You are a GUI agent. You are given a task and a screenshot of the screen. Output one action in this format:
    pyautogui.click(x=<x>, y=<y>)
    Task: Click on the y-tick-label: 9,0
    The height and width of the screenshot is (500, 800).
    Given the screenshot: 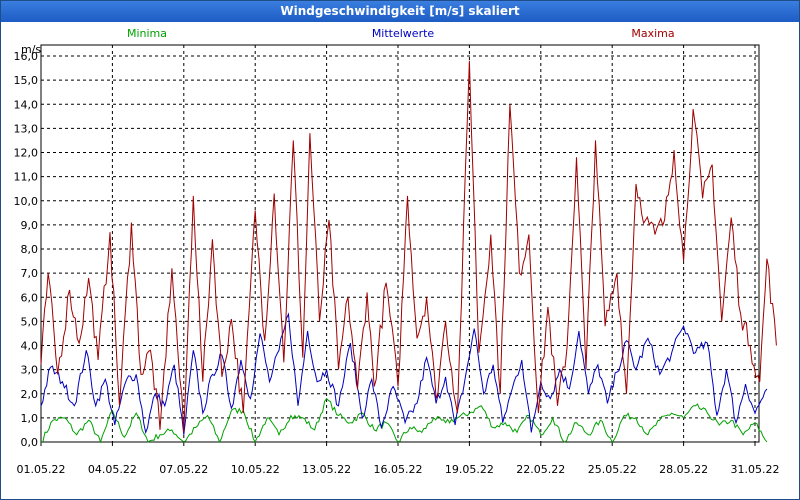 What is the action you would take?
    pyautogui.click(x=30, y=225)
    